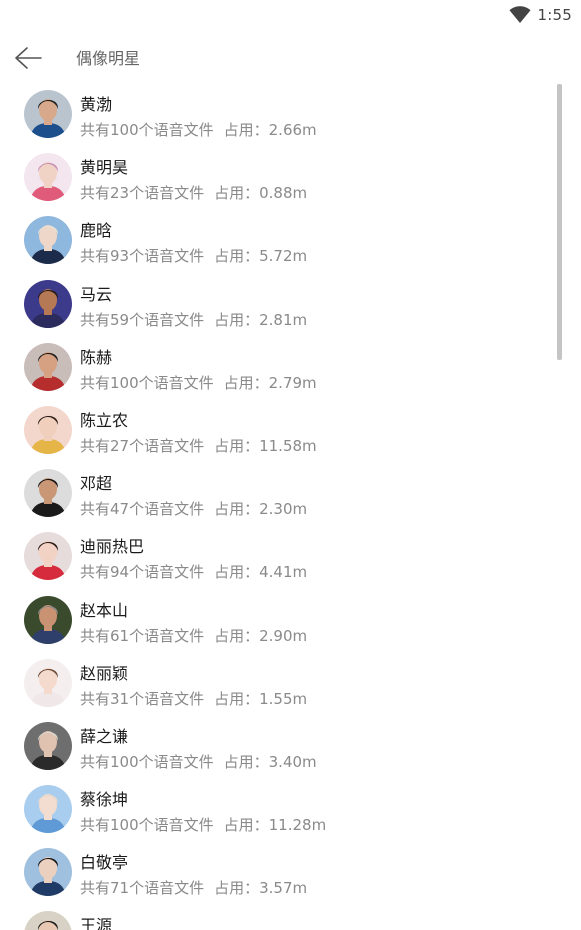 This screenshot has height=930, width=581. Describe the element at coordinates (261, 635) in the screenshot. I see `storage-size: 占用：2.90m` at that location.